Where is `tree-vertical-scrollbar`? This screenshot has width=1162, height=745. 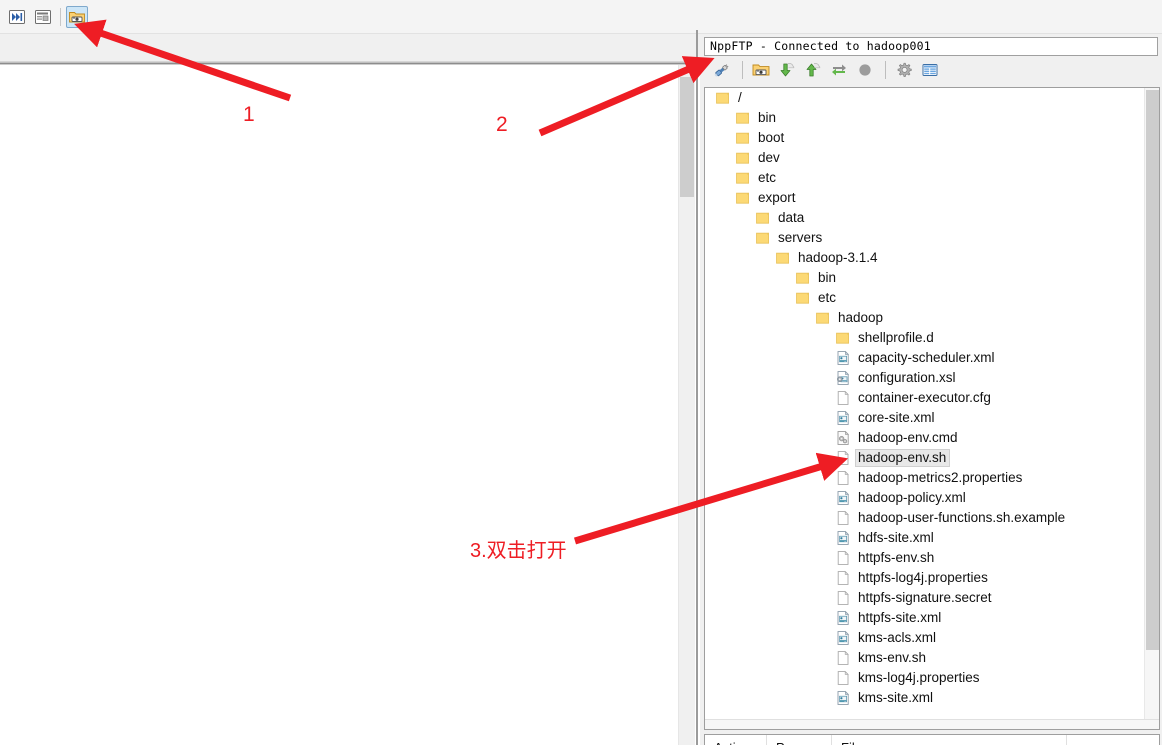 tree-vertical-scrollbar is located at coordinates (1151, 408).